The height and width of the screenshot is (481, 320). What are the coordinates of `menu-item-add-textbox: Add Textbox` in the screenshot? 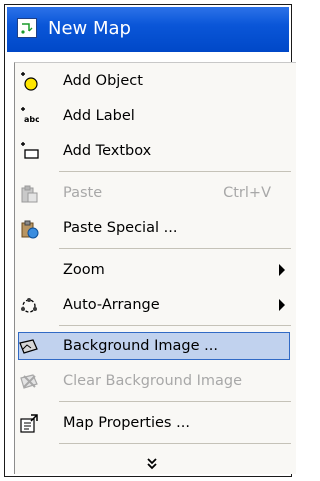 It's located at (155, 151).